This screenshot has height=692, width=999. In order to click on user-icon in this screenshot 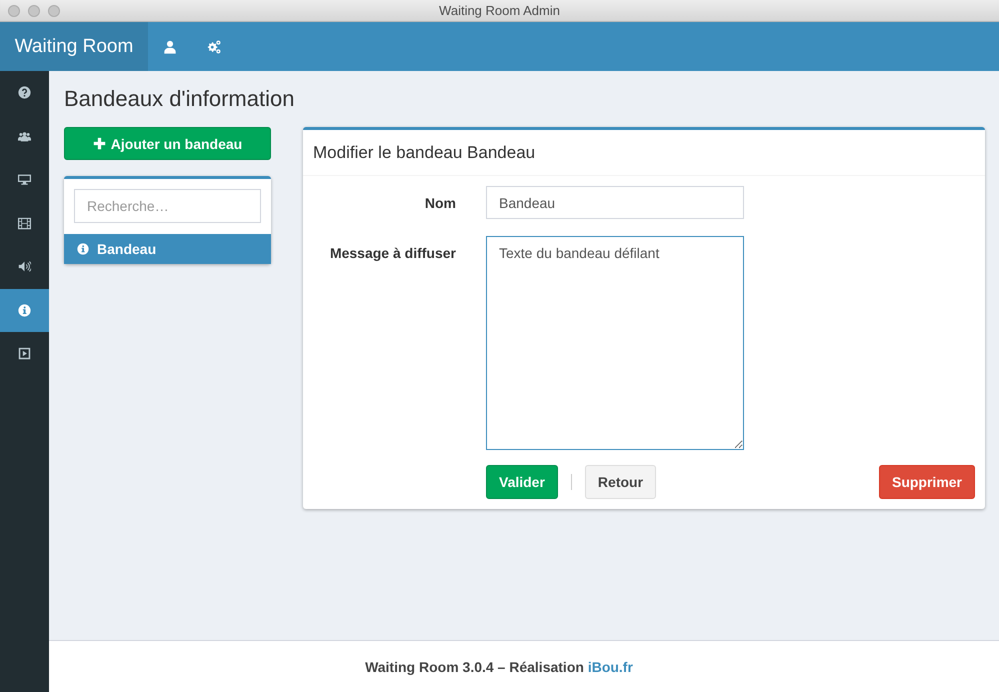, I will do `click(170, 47)`.